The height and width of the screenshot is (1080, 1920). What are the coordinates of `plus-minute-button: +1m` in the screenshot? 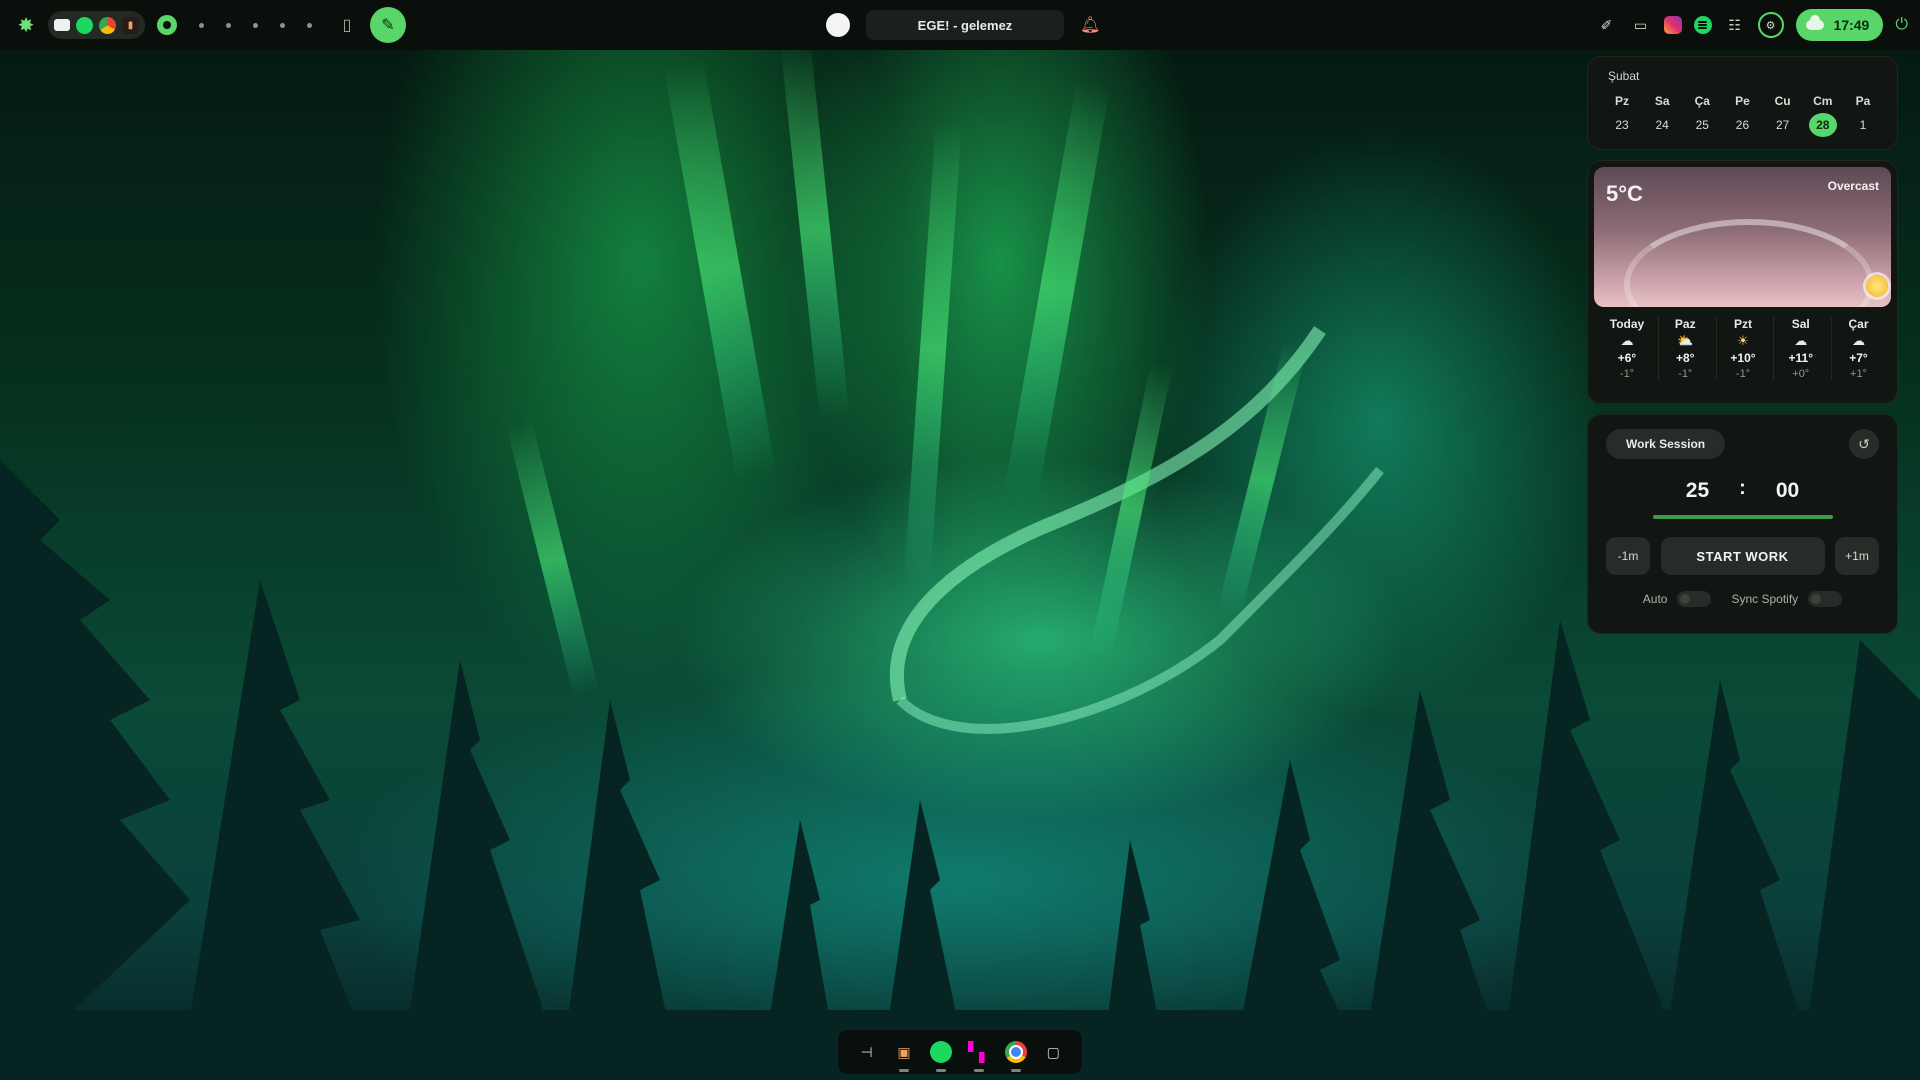 It's located at (1857, 556).